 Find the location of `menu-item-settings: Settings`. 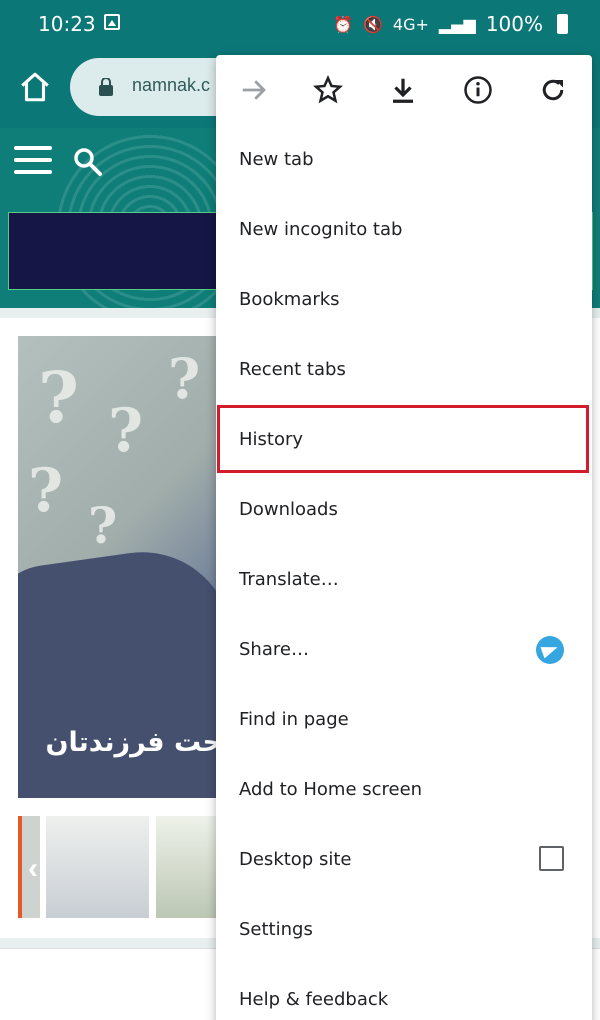

menu-item-settings: Settings is located at coordinates (404, 930).